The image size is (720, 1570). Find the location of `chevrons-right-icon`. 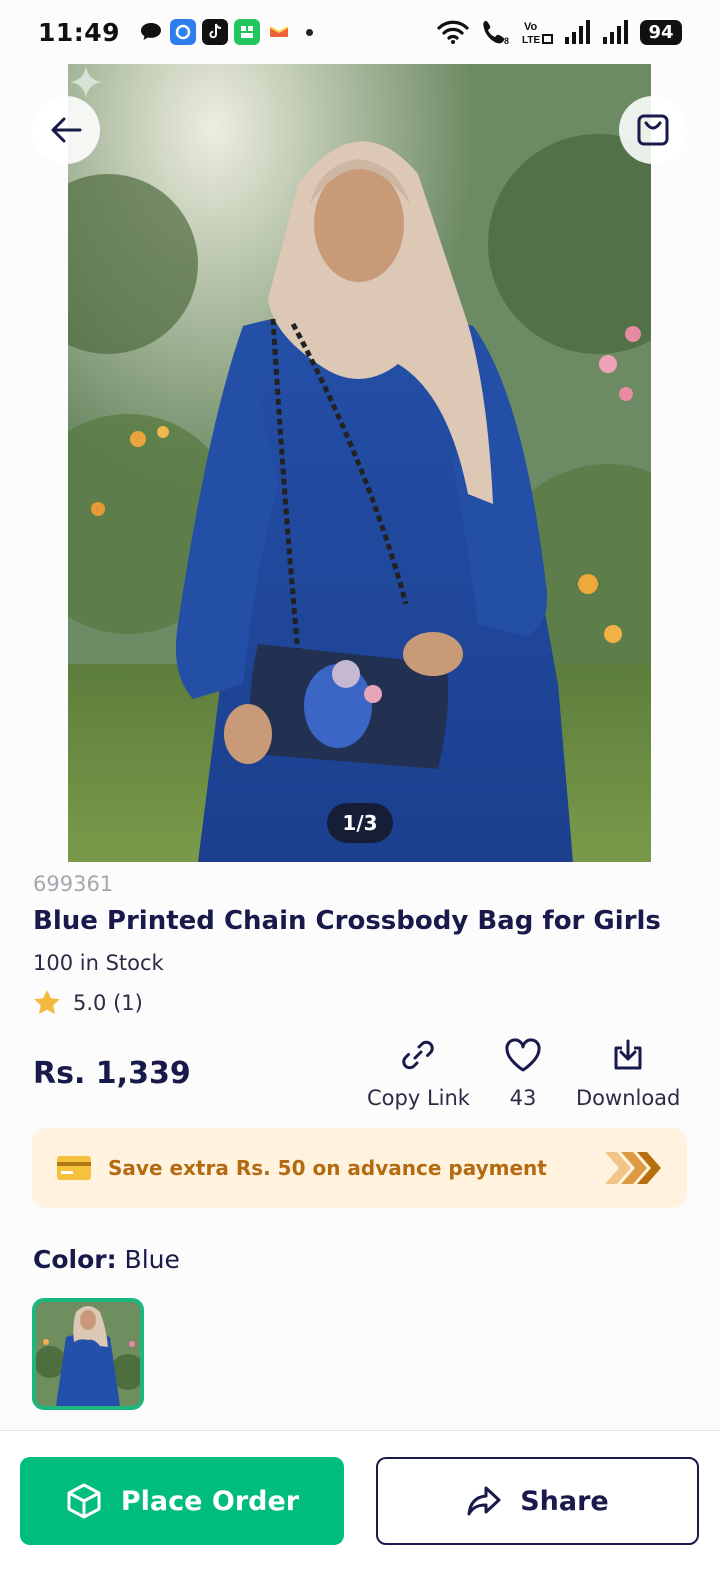

chevrons-right-icon is located at coordinates (633, 1168).